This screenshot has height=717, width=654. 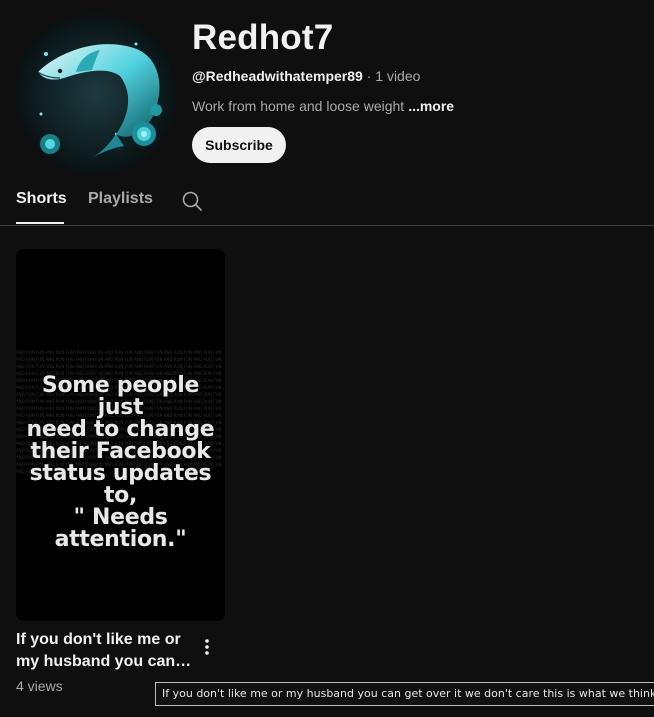 What do you see at coordinates (207, 647) in the screenshot?
I see `more-vert-icon` at bounding box center [207, 647].